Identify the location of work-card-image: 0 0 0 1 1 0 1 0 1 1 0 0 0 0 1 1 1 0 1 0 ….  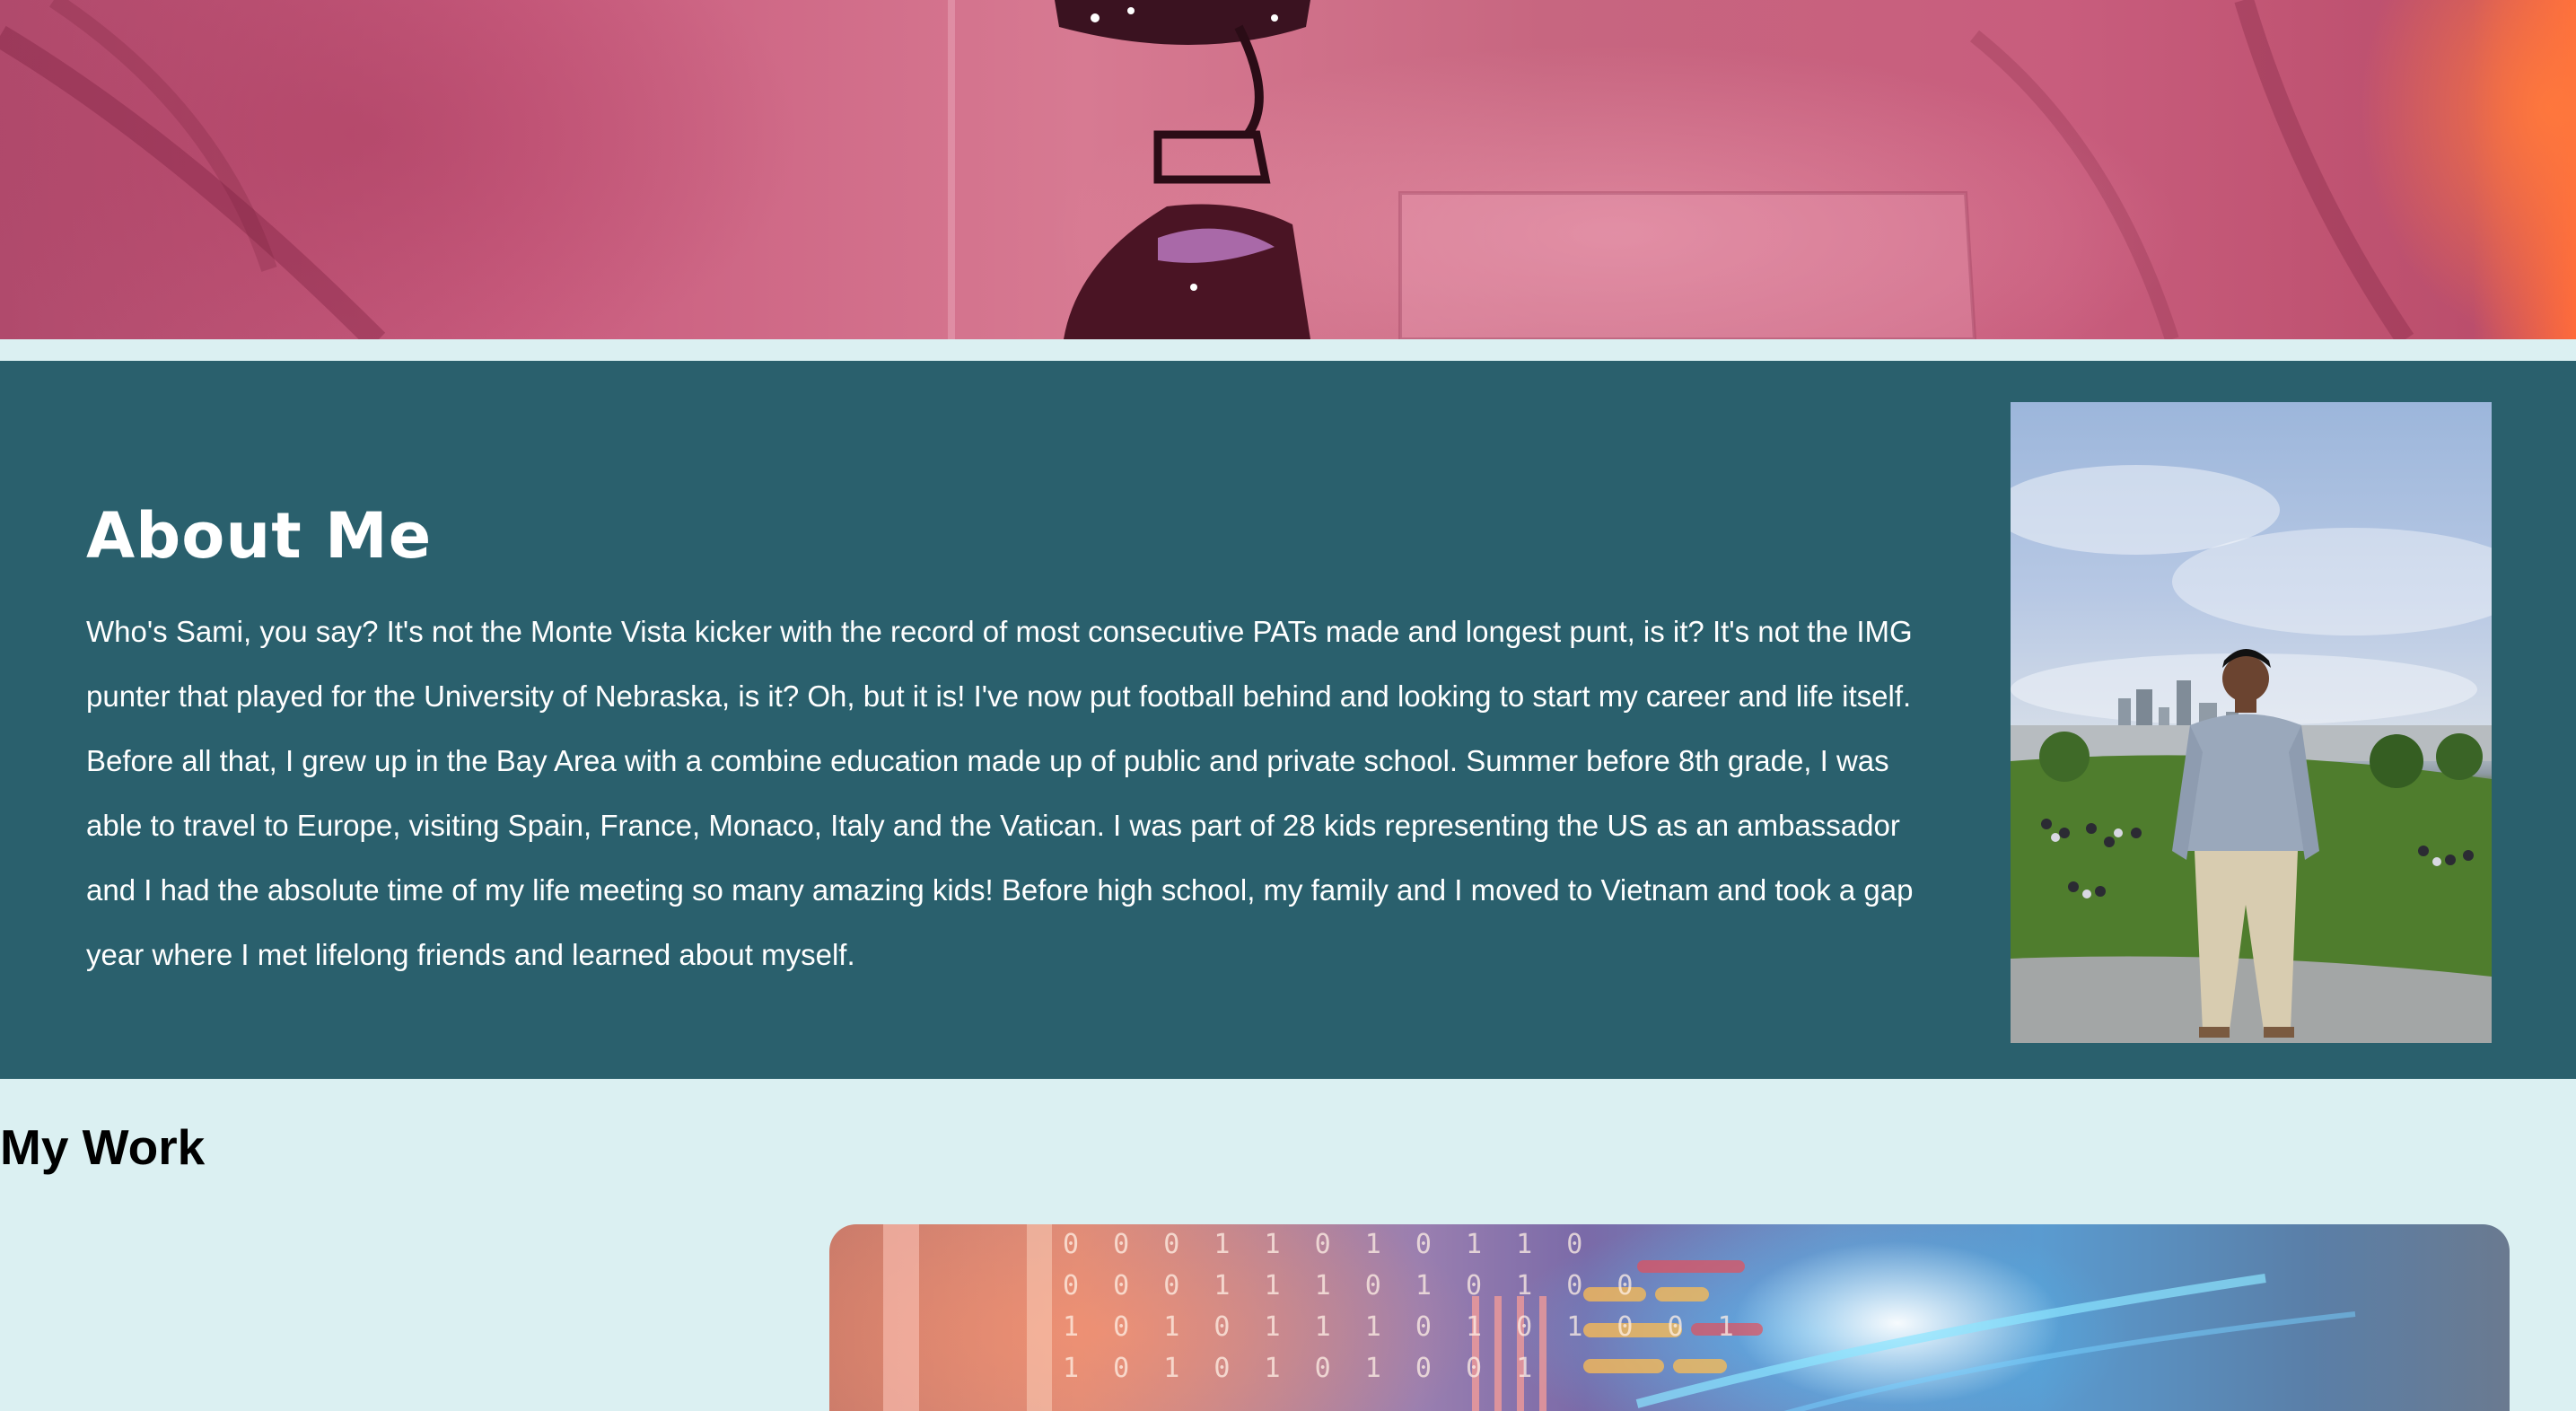
(1669, 1318).